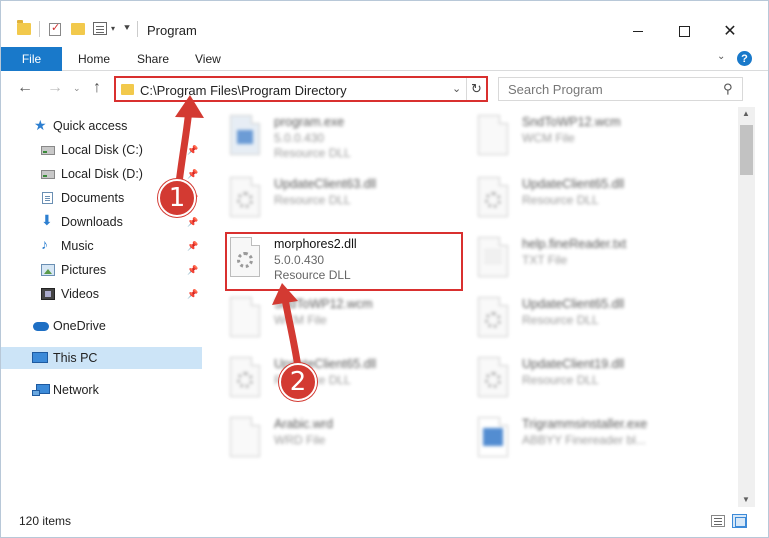 Image resolution: width=769 pixels, height=538 pixels. I want to click on sidebar-item-label: Network, so click(76, 390).